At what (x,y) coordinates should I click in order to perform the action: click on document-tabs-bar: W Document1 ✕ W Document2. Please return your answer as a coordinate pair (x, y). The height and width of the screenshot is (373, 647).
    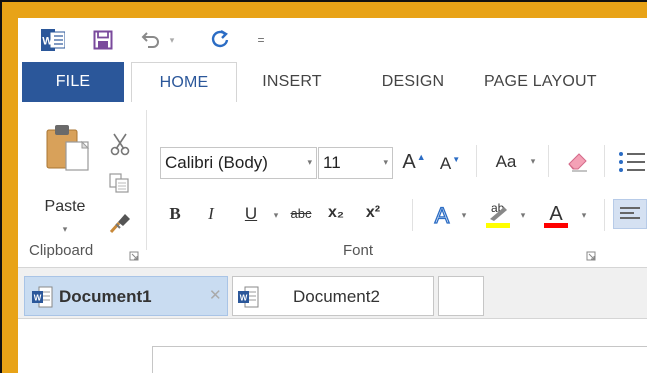
    Looking at the image, I should click on (332, 293).